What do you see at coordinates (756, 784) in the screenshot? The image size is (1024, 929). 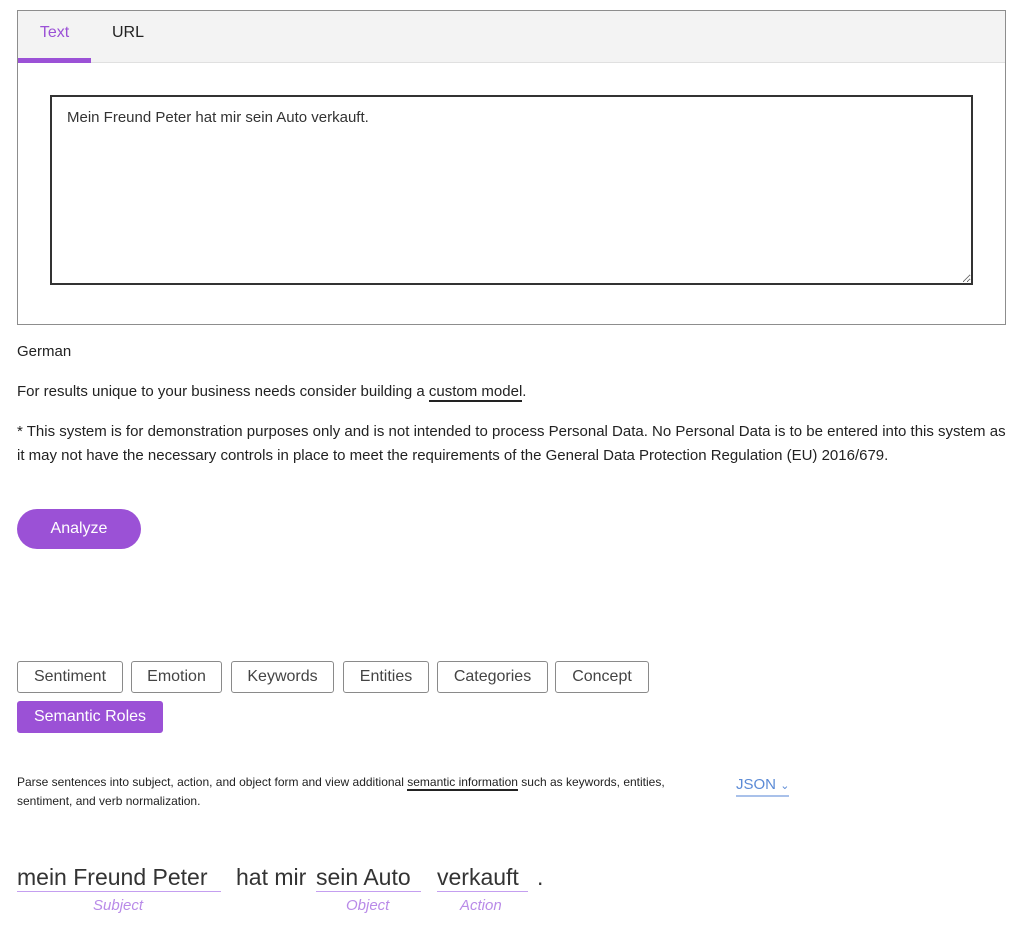 I see `json-label: JSON` at bounding box center [756, 784].